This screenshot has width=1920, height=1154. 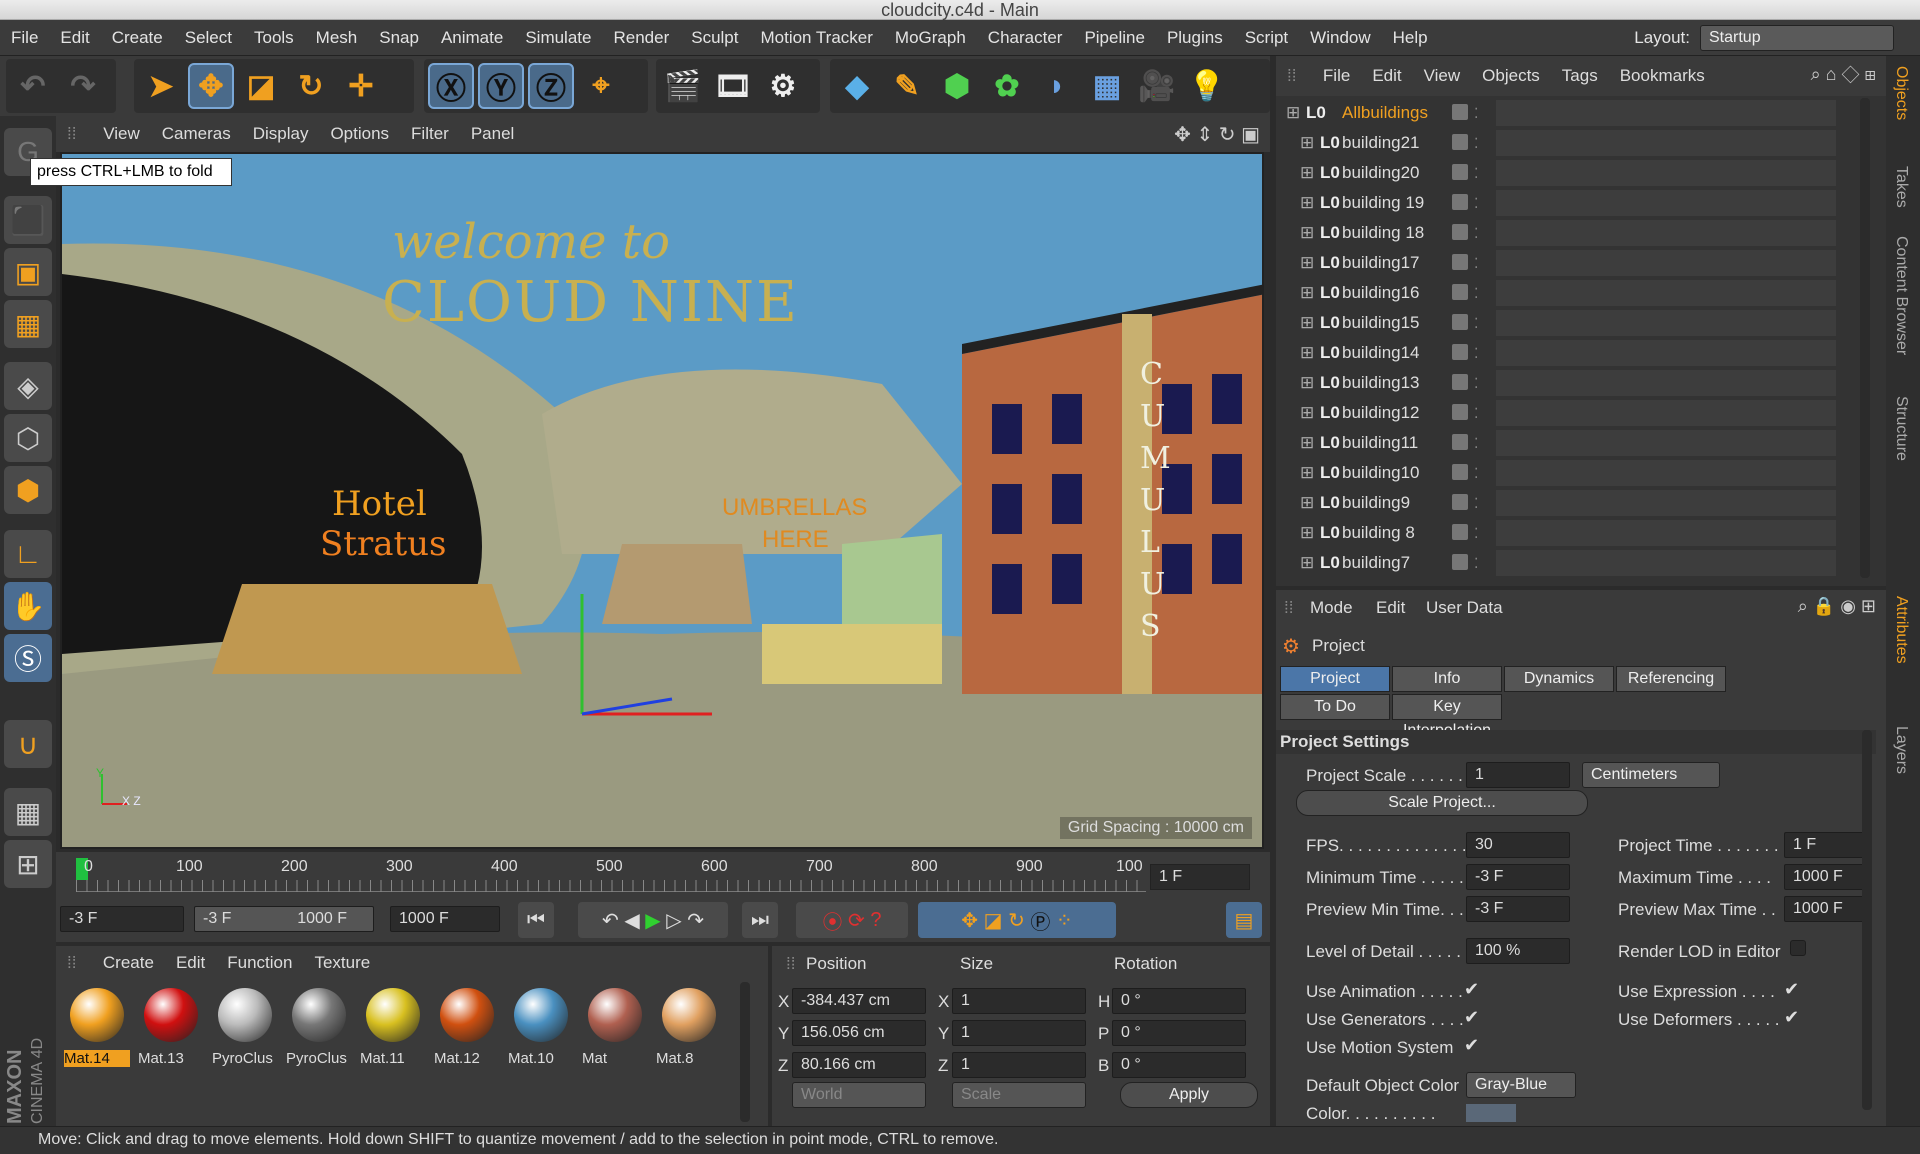 What do you see at coordinates (467, 1028) in the screenshot?
I see `material-swatch: Mat.12` at bounding box center [467, 1028].